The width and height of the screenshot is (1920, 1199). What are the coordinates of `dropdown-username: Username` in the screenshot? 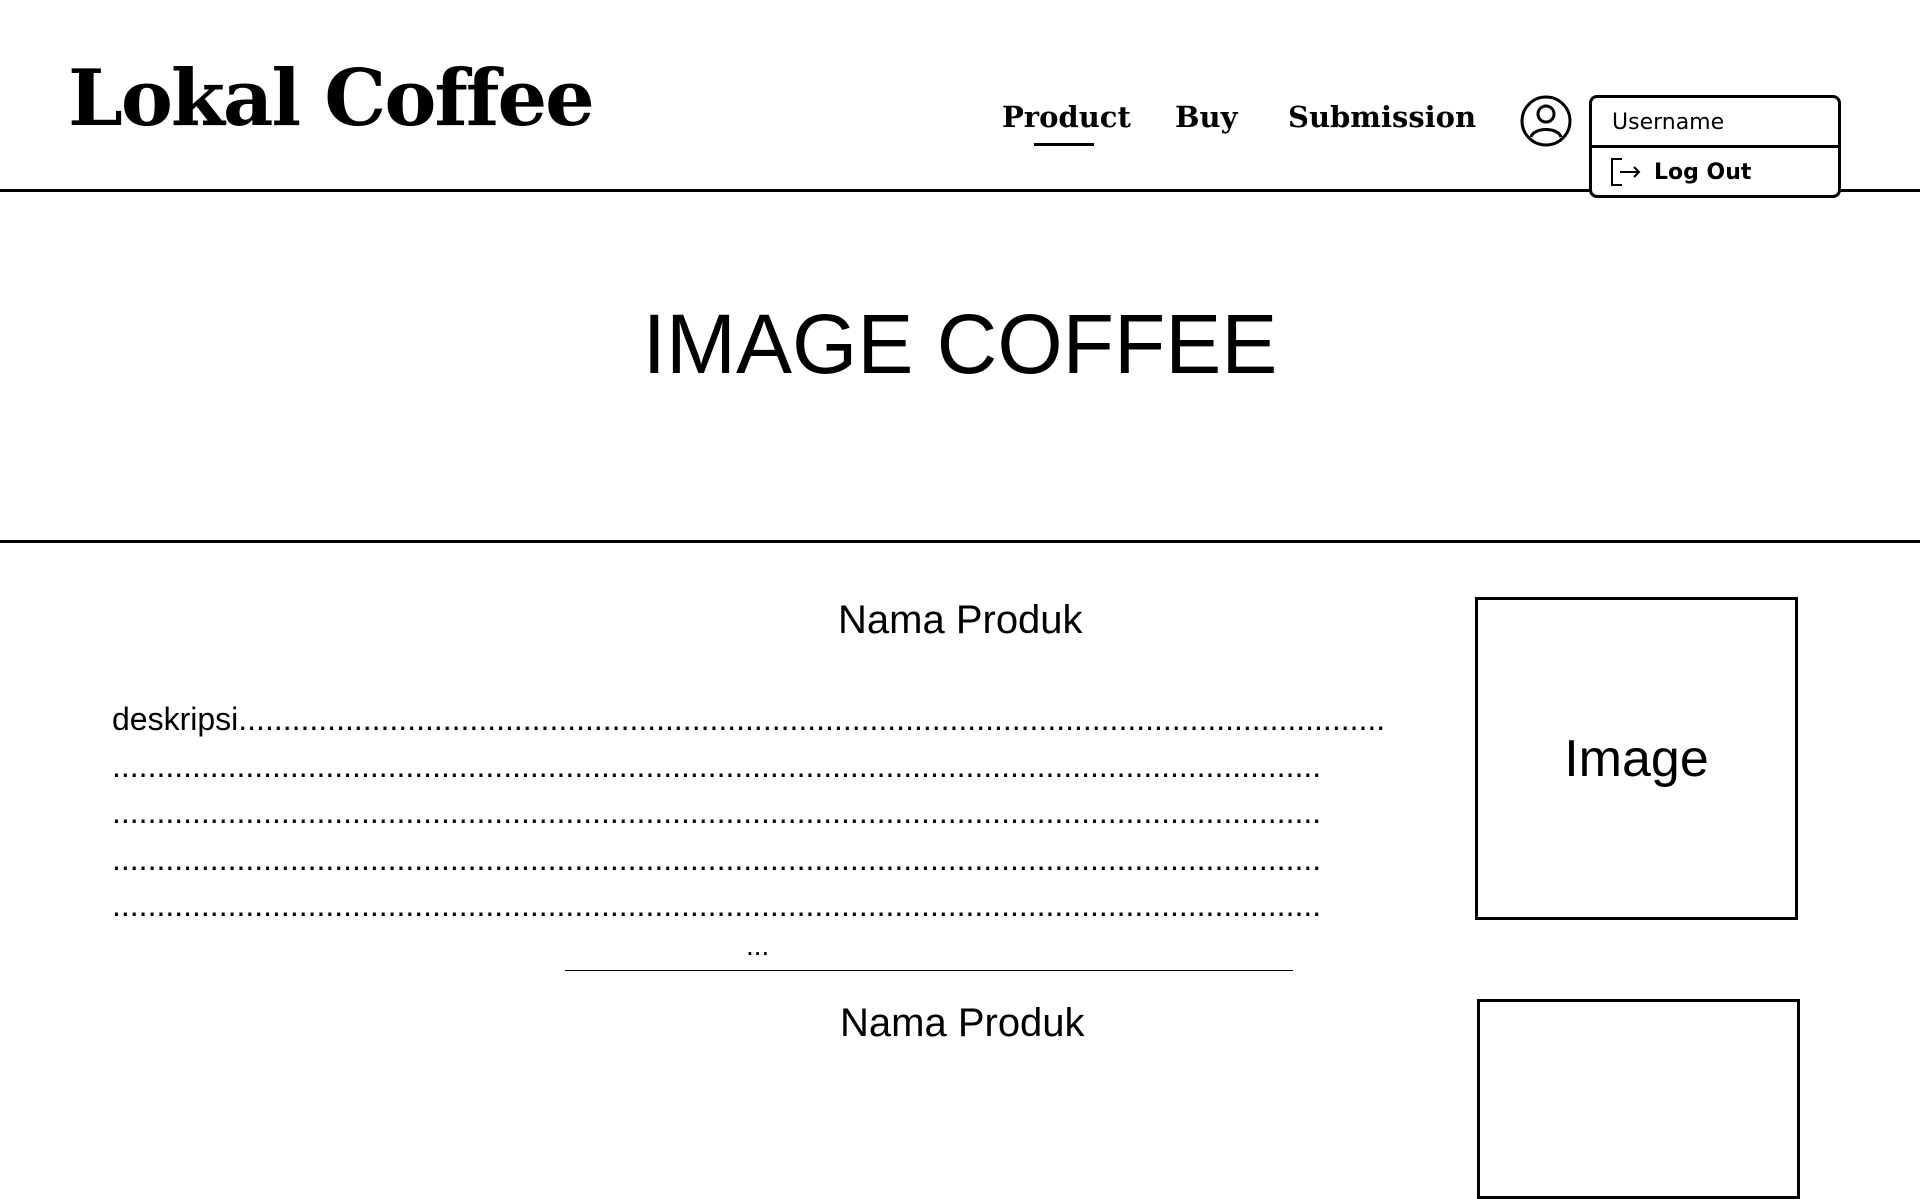 It's located at (1715, 123).